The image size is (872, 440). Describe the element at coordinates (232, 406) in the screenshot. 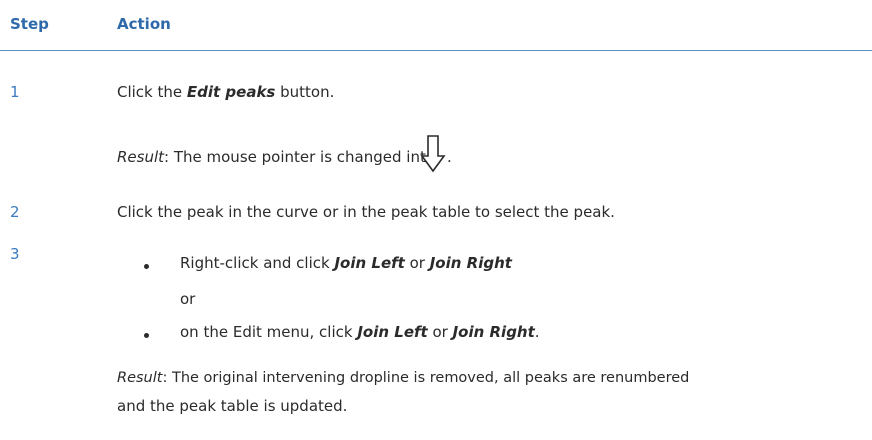

I see `step-3-result-line-2: and the peak table is updated.` at that location.